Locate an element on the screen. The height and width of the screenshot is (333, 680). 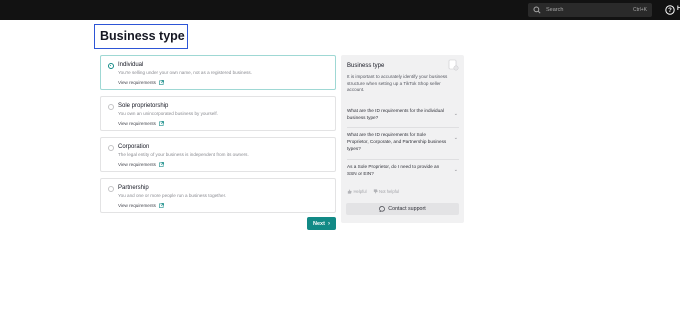
help-panel-title: Business type is located at coordinates (366, 66).